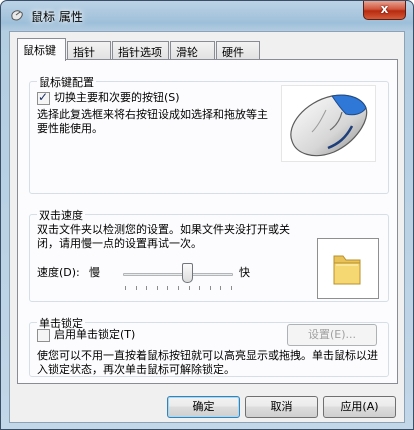 The height and width of the screenshot is (430, 414). What do you see at coordinates (66, 82) in the screenshot?
I see `button-config-title: 鼠标键配置` at bounding box center [66, 82].